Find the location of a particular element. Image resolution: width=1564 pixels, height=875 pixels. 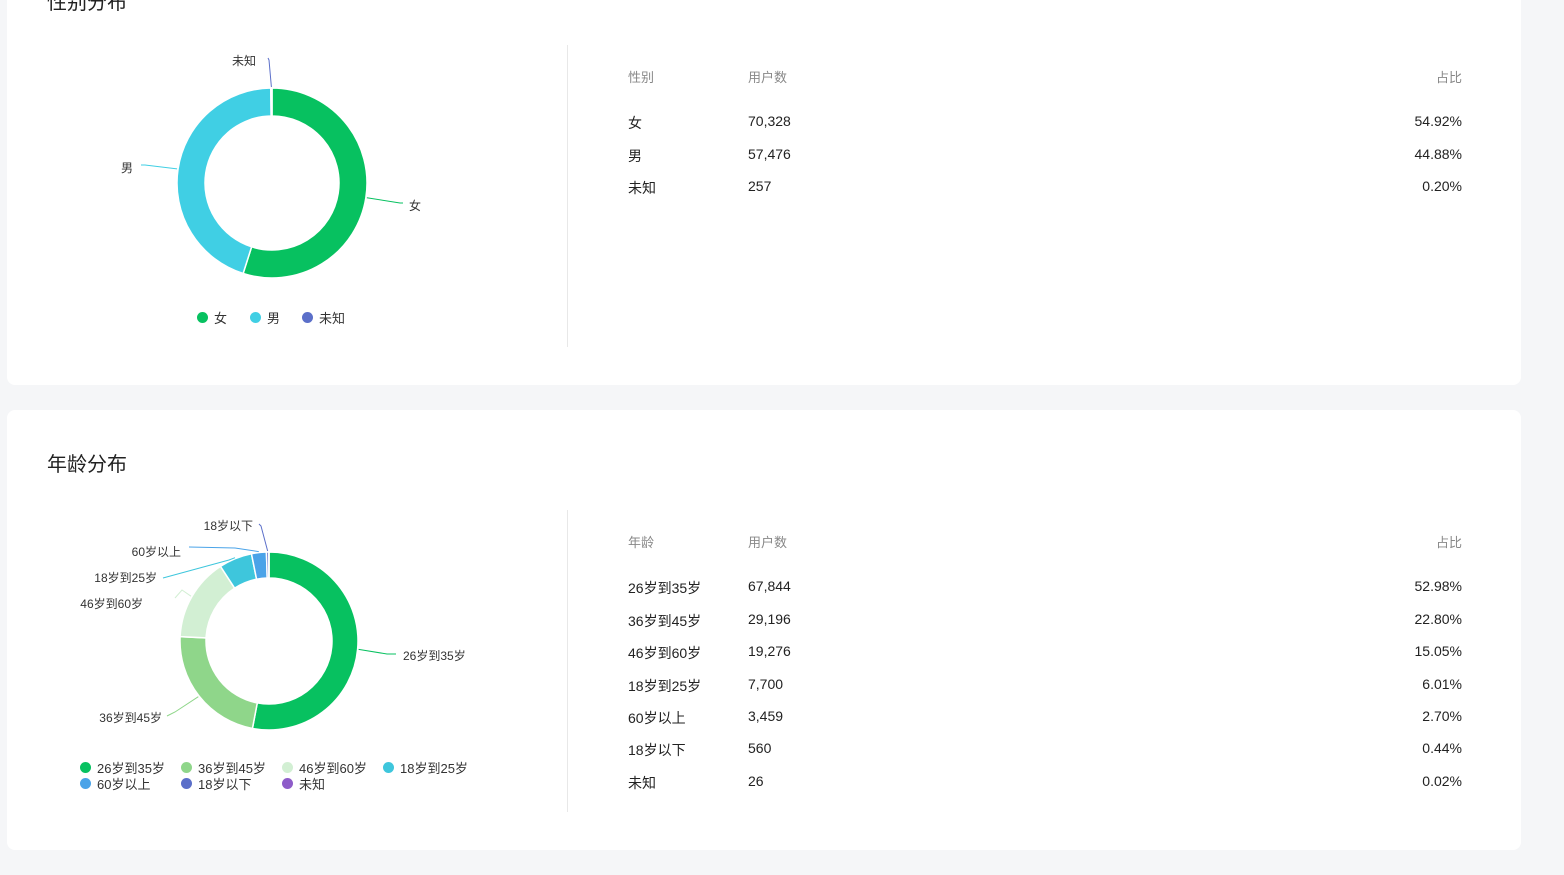

age-col-header-users: 用户数 is located at coordinates (768, 542).